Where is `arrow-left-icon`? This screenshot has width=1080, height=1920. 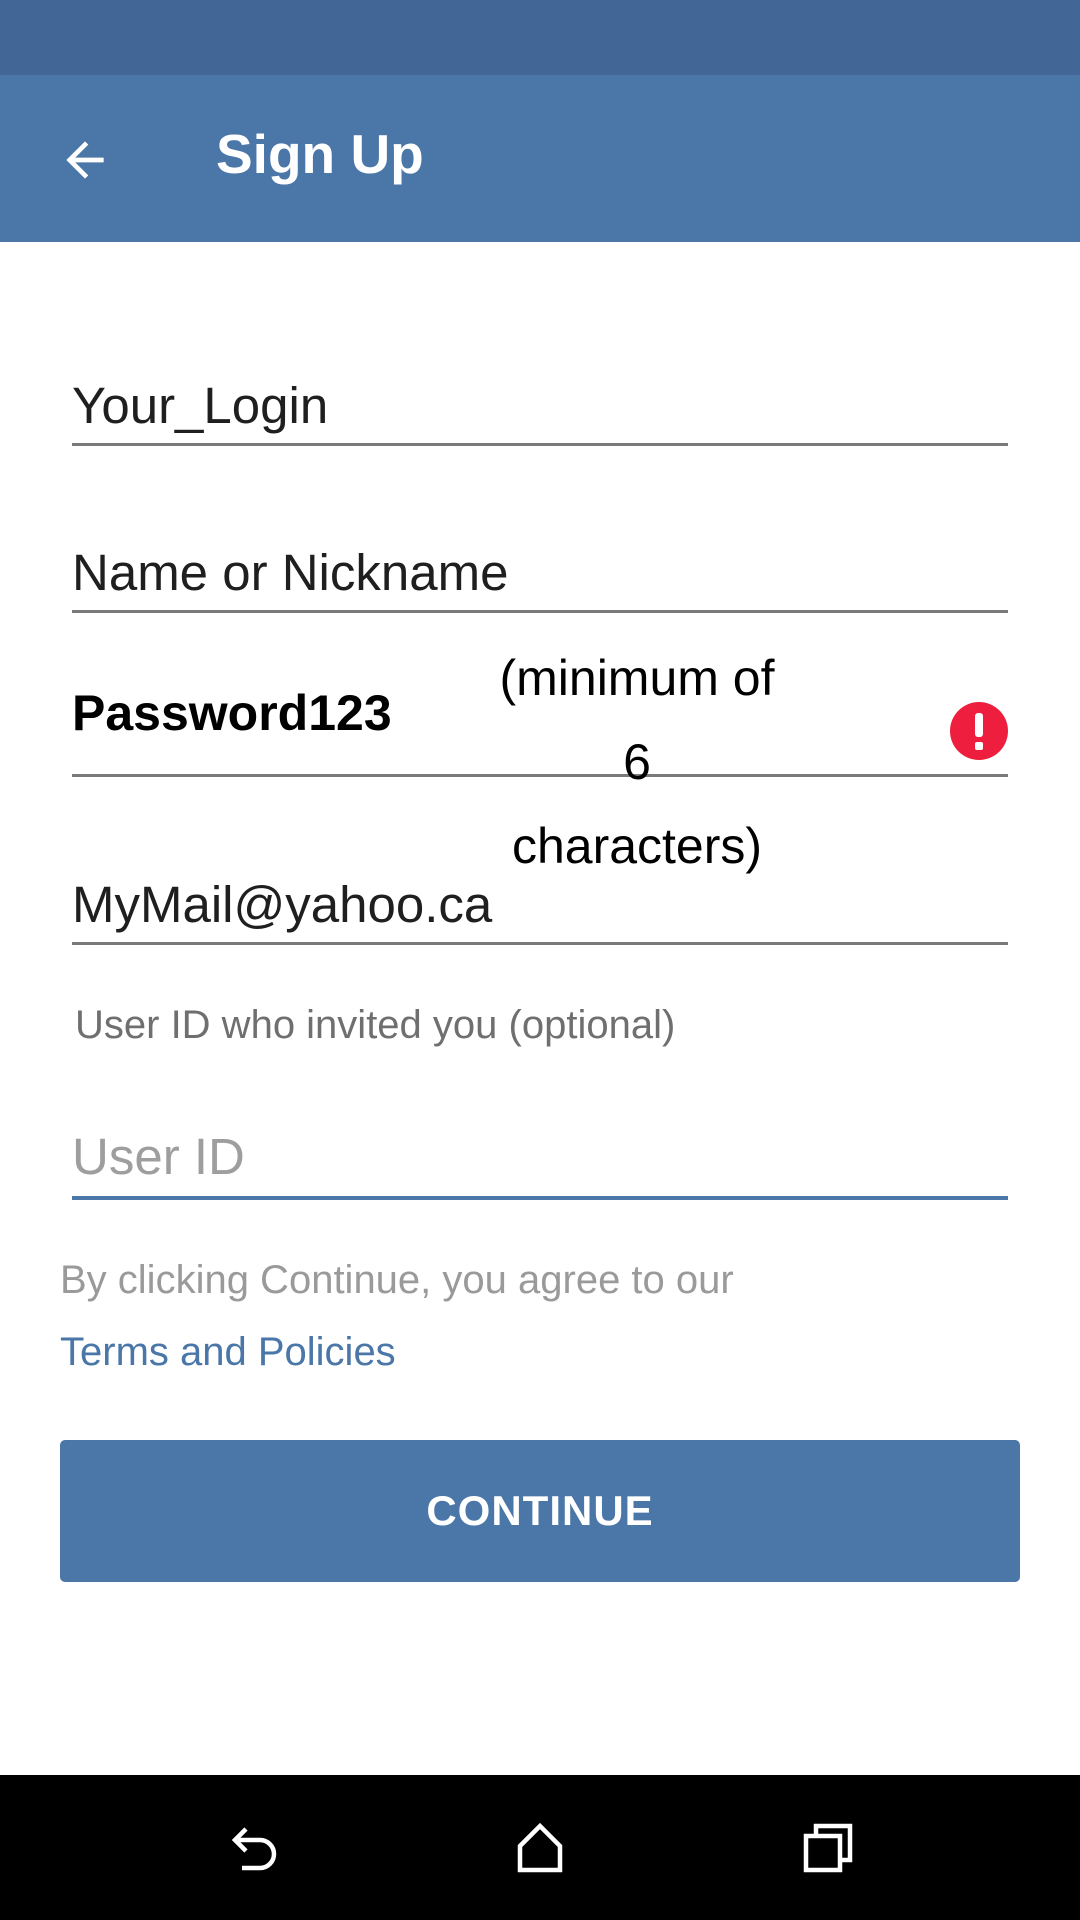
arrow-left-icon is located at coordinates (85, 160).